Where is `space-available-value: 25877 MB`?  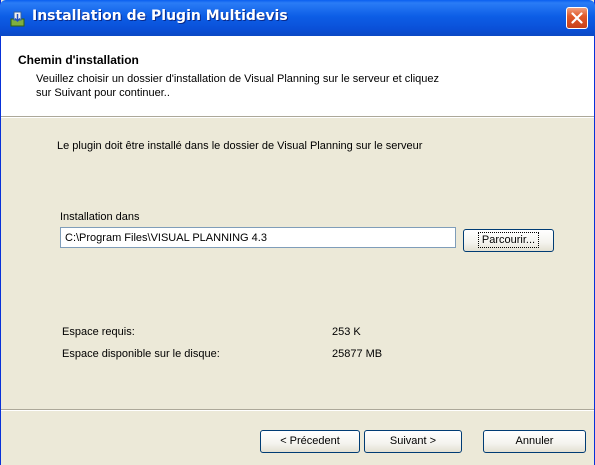
space-available-value: 25877 MB is located at coordinates (357, 354).